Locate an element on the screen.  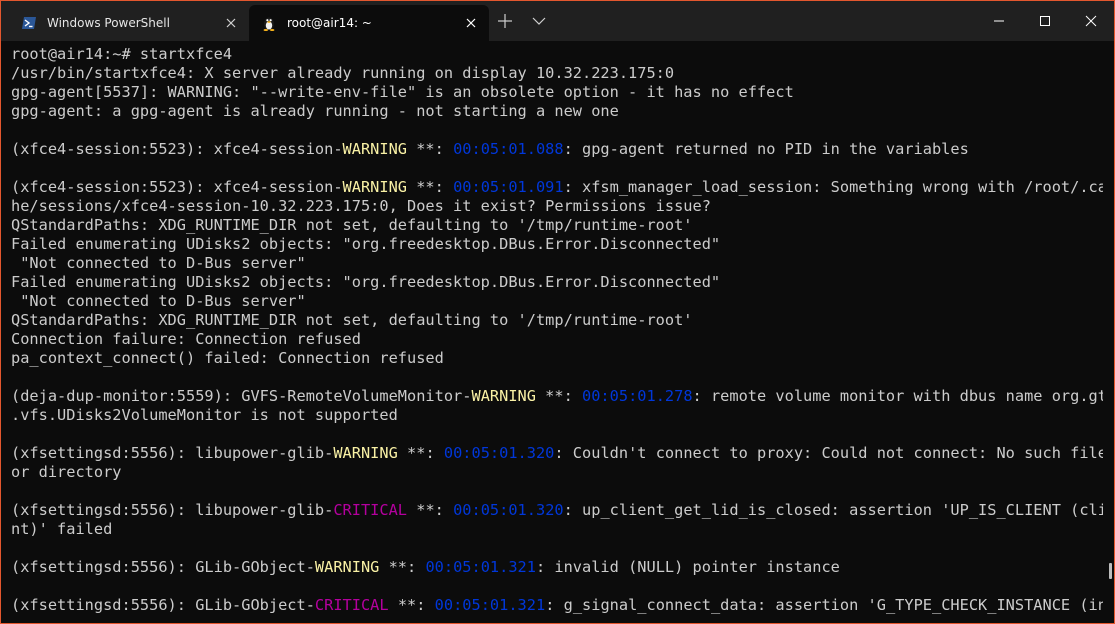
scrollbar-thumb is located at coordinates (1110, 571).